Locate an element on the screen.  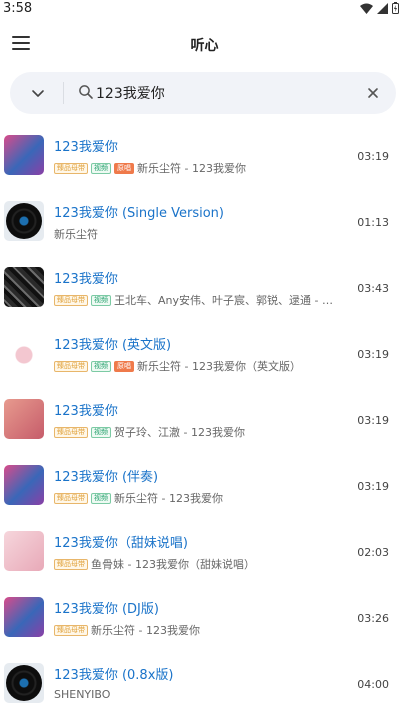
song-meta: SHENYIBO is located at coordinates (82, 694).